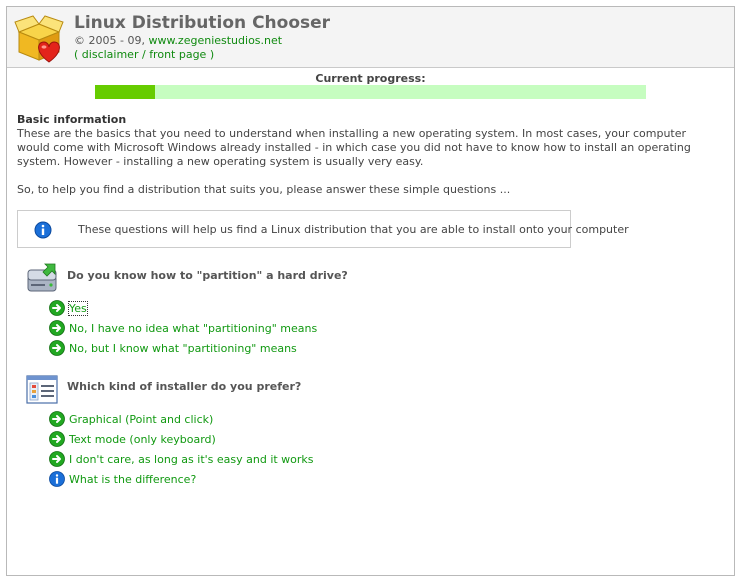 This screenshot has height=580, width=741. I want to click on question-text: Which kind of installer do you prefer?, so click(184, 386).